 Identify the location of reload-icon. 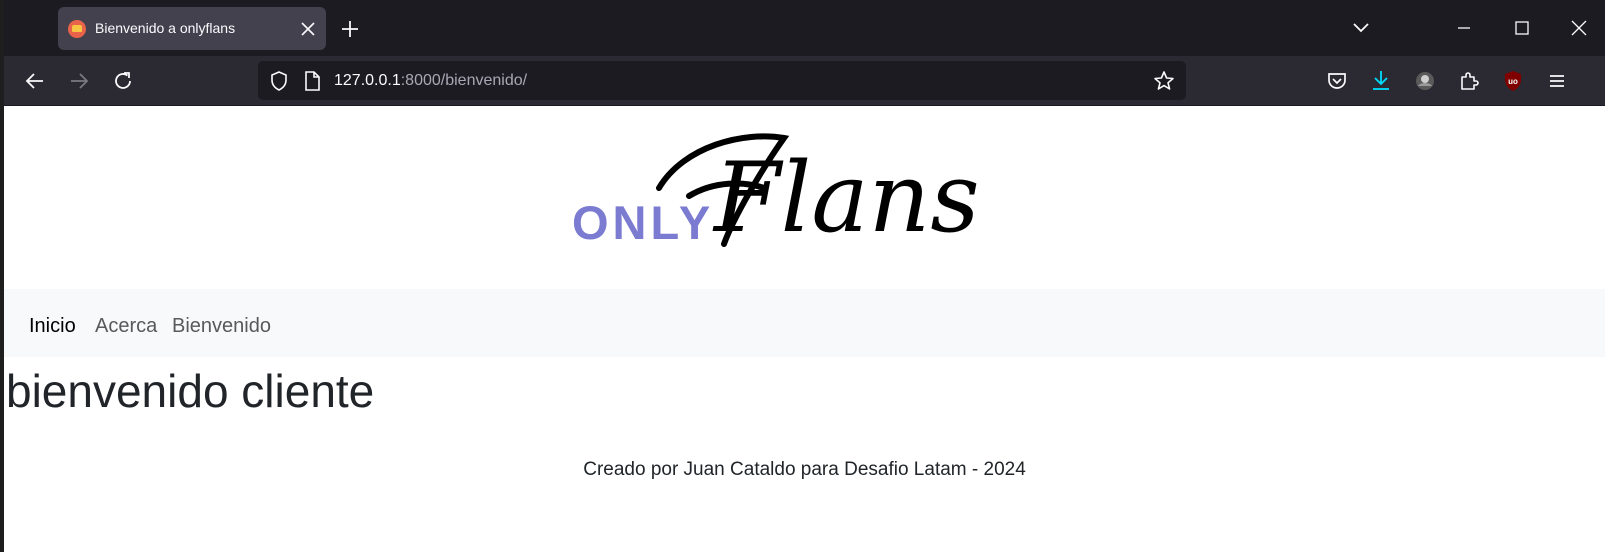
(123, 81).